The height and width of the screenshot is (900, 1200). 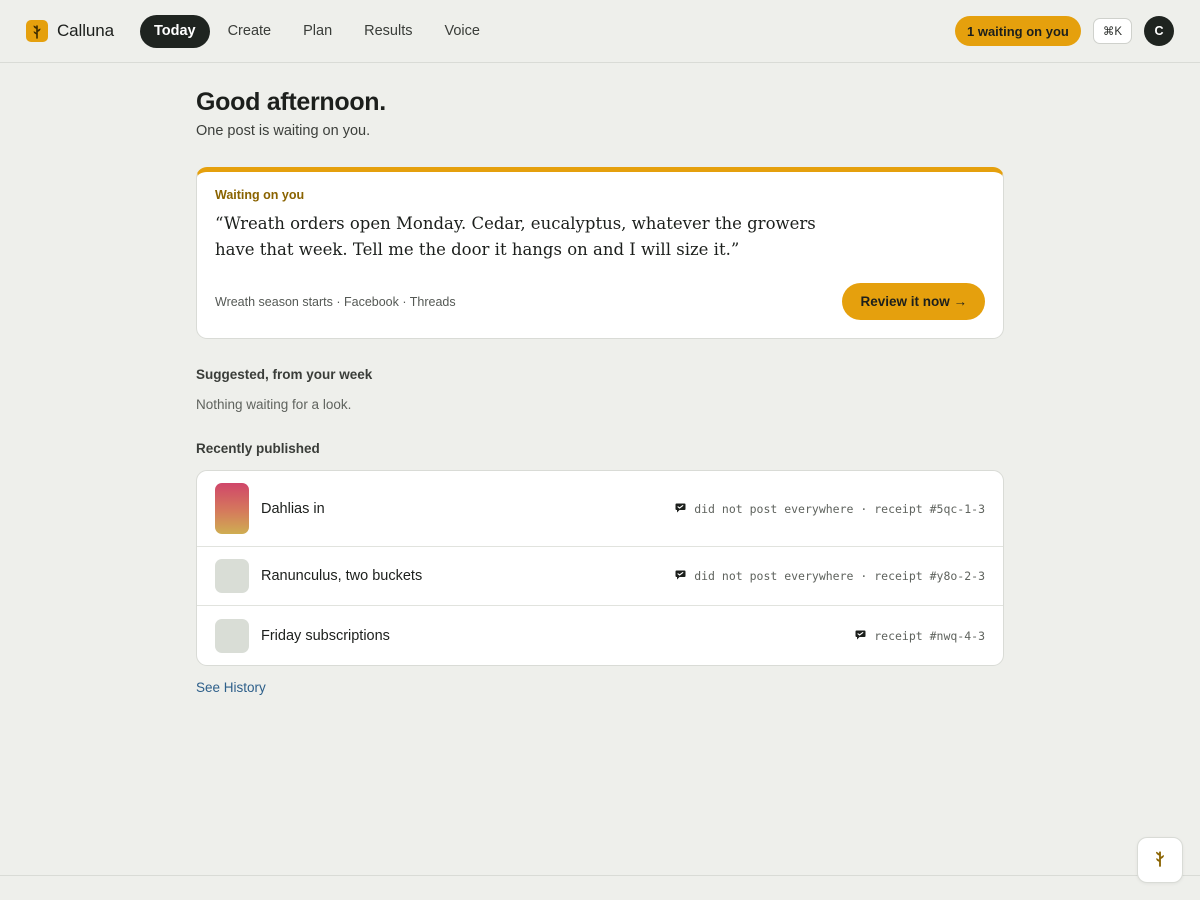 What do you see at coordinates (1017, 31) in the screenshot?
I see `waiting-count-button: 1 waiting on you` at bounding box center [1017, 31].